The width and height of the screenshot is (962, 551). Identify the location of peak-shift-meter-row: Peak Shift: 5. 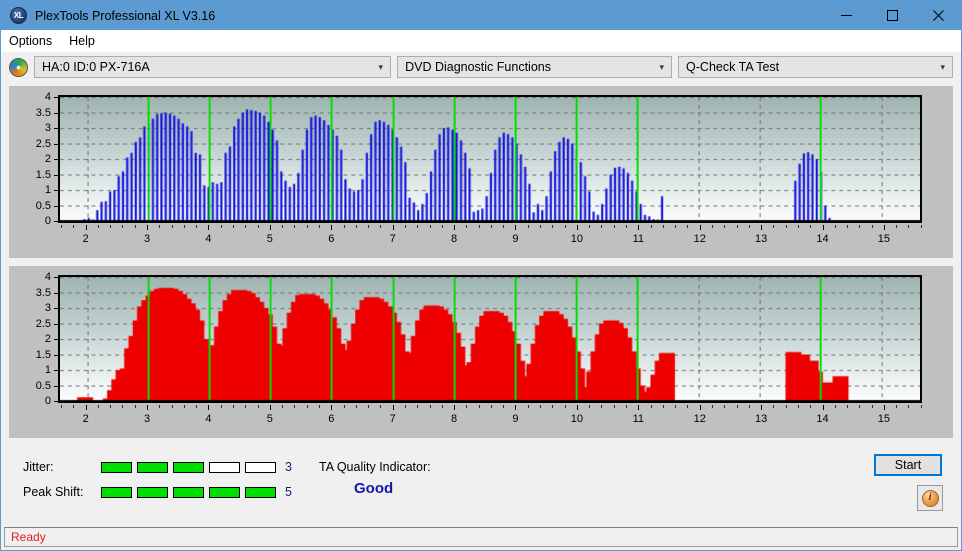
(157, 492).